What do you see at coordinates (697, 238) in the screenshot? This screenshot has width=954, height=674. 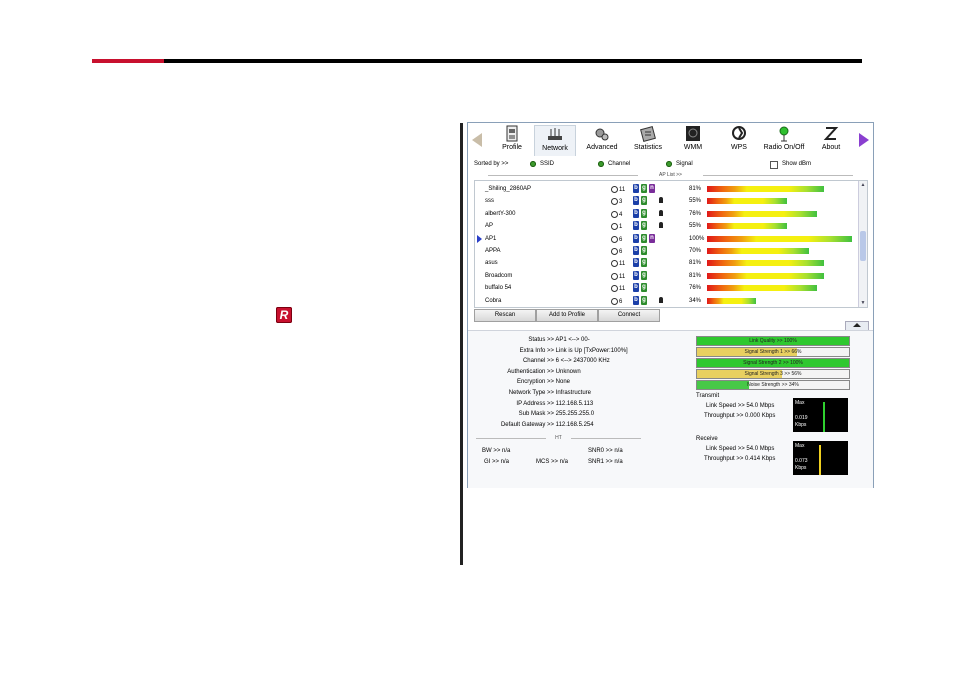 I see `ap-signal: 100%` at bounding box center [697, 238].